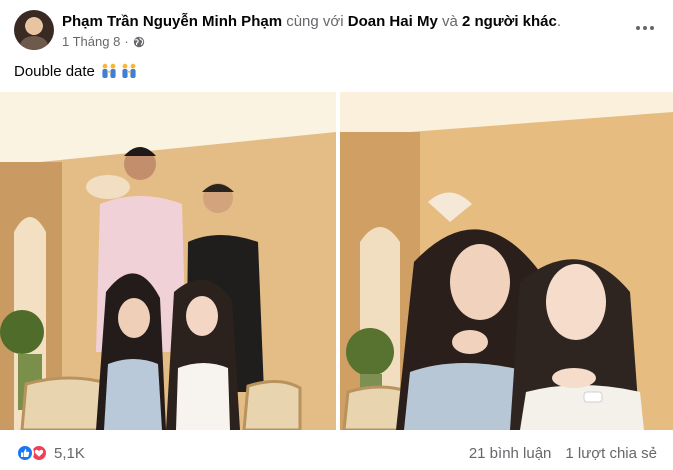 Image resolution: width=673 pixels, height=470 pixels. Describe the element at coordinates (510, 453) in the screenshot. I see `comments-count-link: 21 bình luận` at that location.